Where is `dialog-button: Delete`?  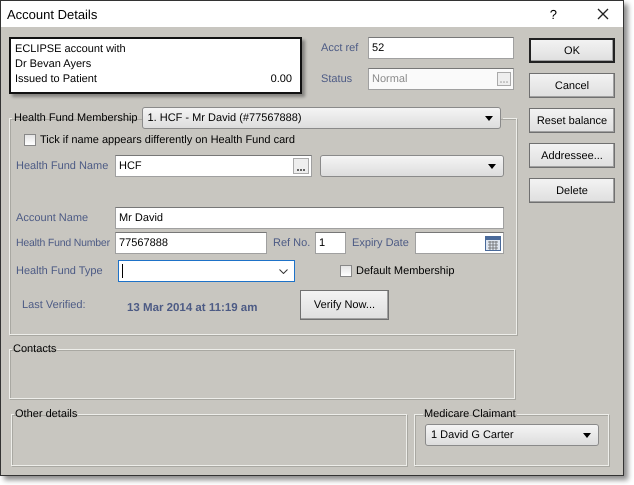 dialog-button: Delete is located at coordinates (572, 190).